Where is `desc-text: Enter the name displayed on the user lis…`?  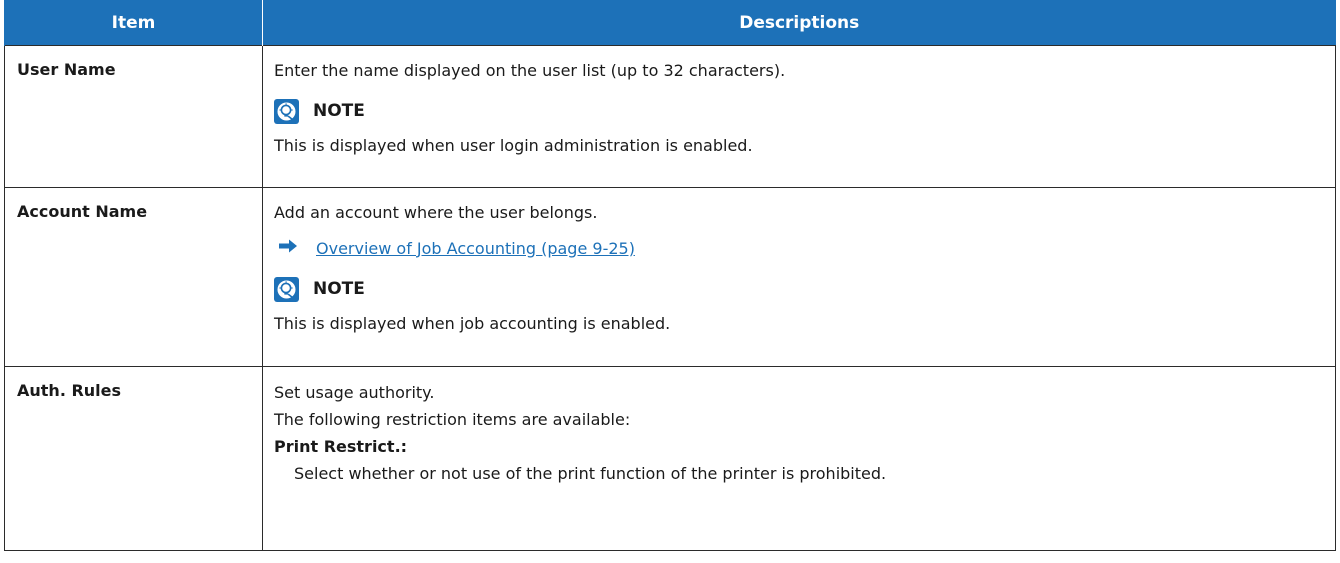 desc-text: Enter the name displayed on the user lis… is located at coordinates (530, 70).